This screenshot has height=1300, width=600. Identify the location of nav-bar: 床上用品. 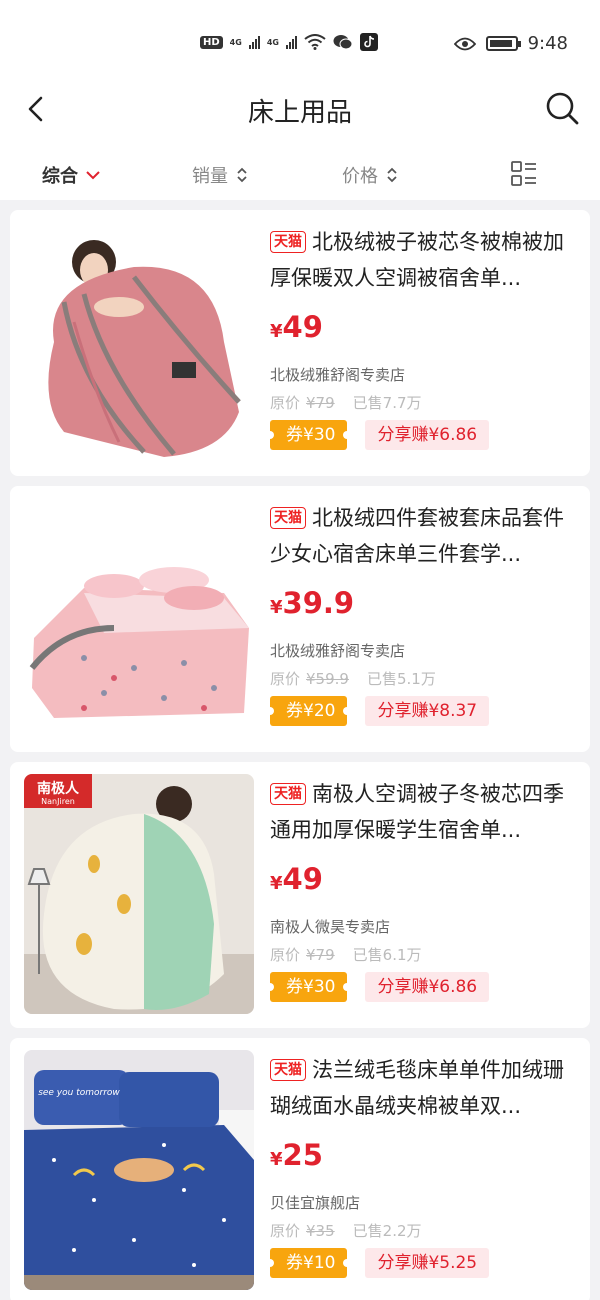
(300, 119).